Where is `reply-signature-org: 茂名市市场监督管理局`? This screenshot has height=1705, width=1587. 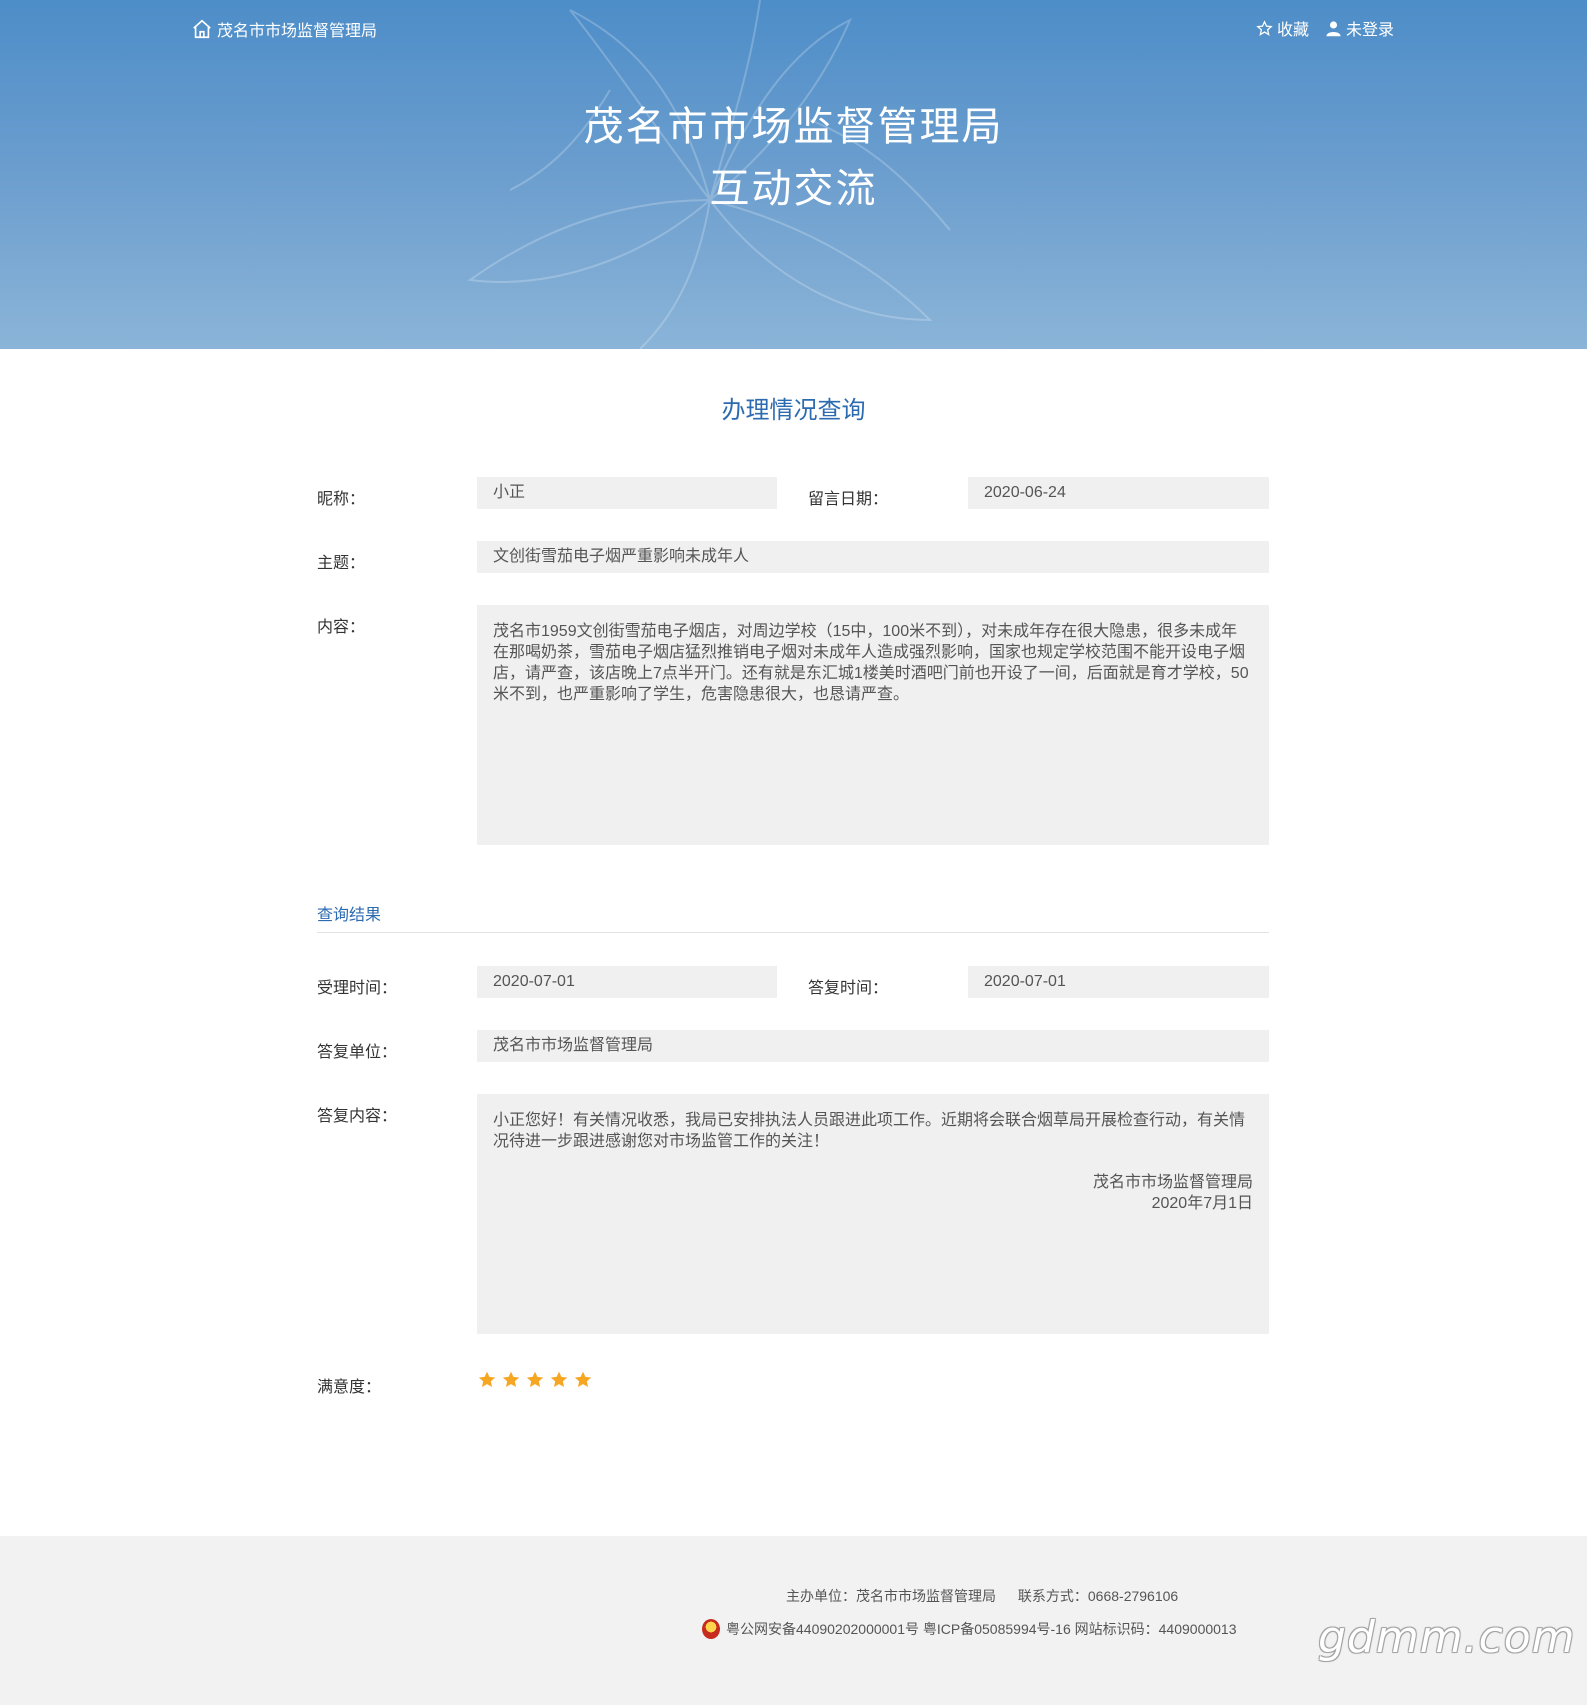 reply-signature-org: 茂名市市场监督管理局 is located at coordinates (1172, 1182).